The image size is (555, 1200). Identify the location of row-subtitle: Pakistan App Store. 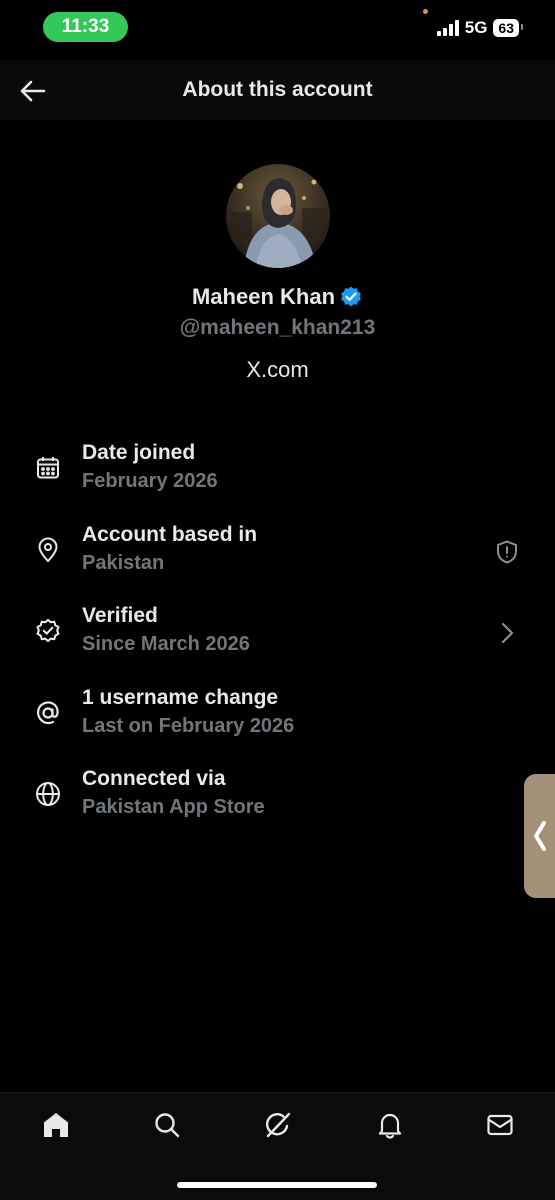
(173, 807).